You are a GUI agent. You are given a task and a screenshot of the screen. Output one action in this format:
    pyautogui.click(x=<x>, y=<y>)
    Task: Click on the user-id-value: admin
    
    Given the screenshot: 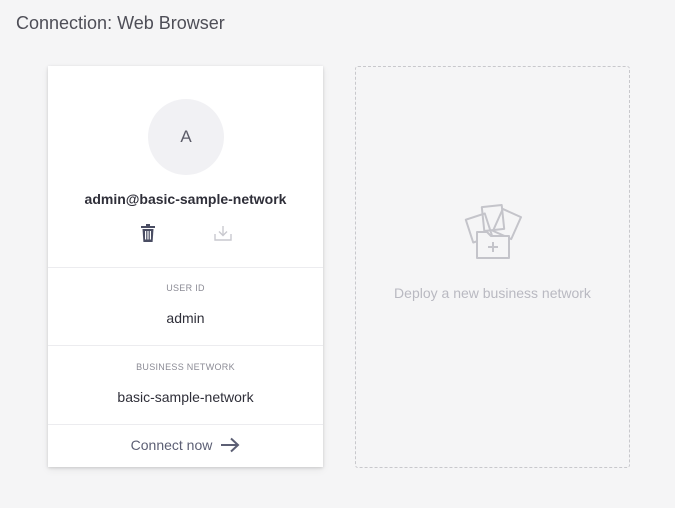 What is the action you would take?
    pyautogui.click(x=185, y=318)
    